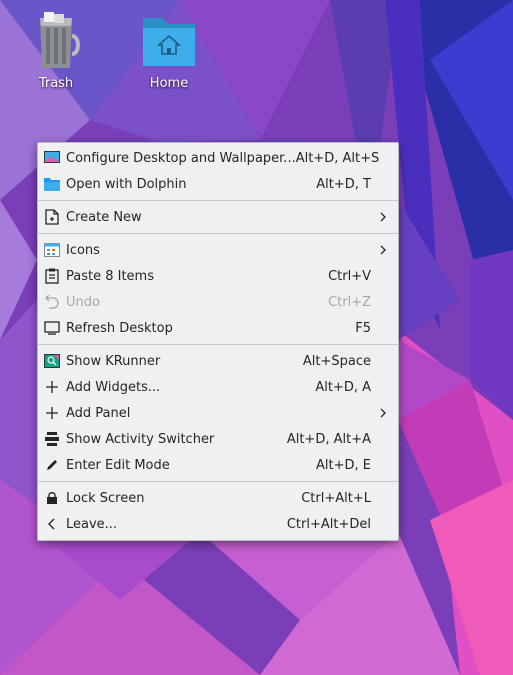 Image resolution: width=513 pixels, height=675 pixels. Describe the element at coordinates (52, 465) in the screenshot. I see `pencil-icon` at that location.